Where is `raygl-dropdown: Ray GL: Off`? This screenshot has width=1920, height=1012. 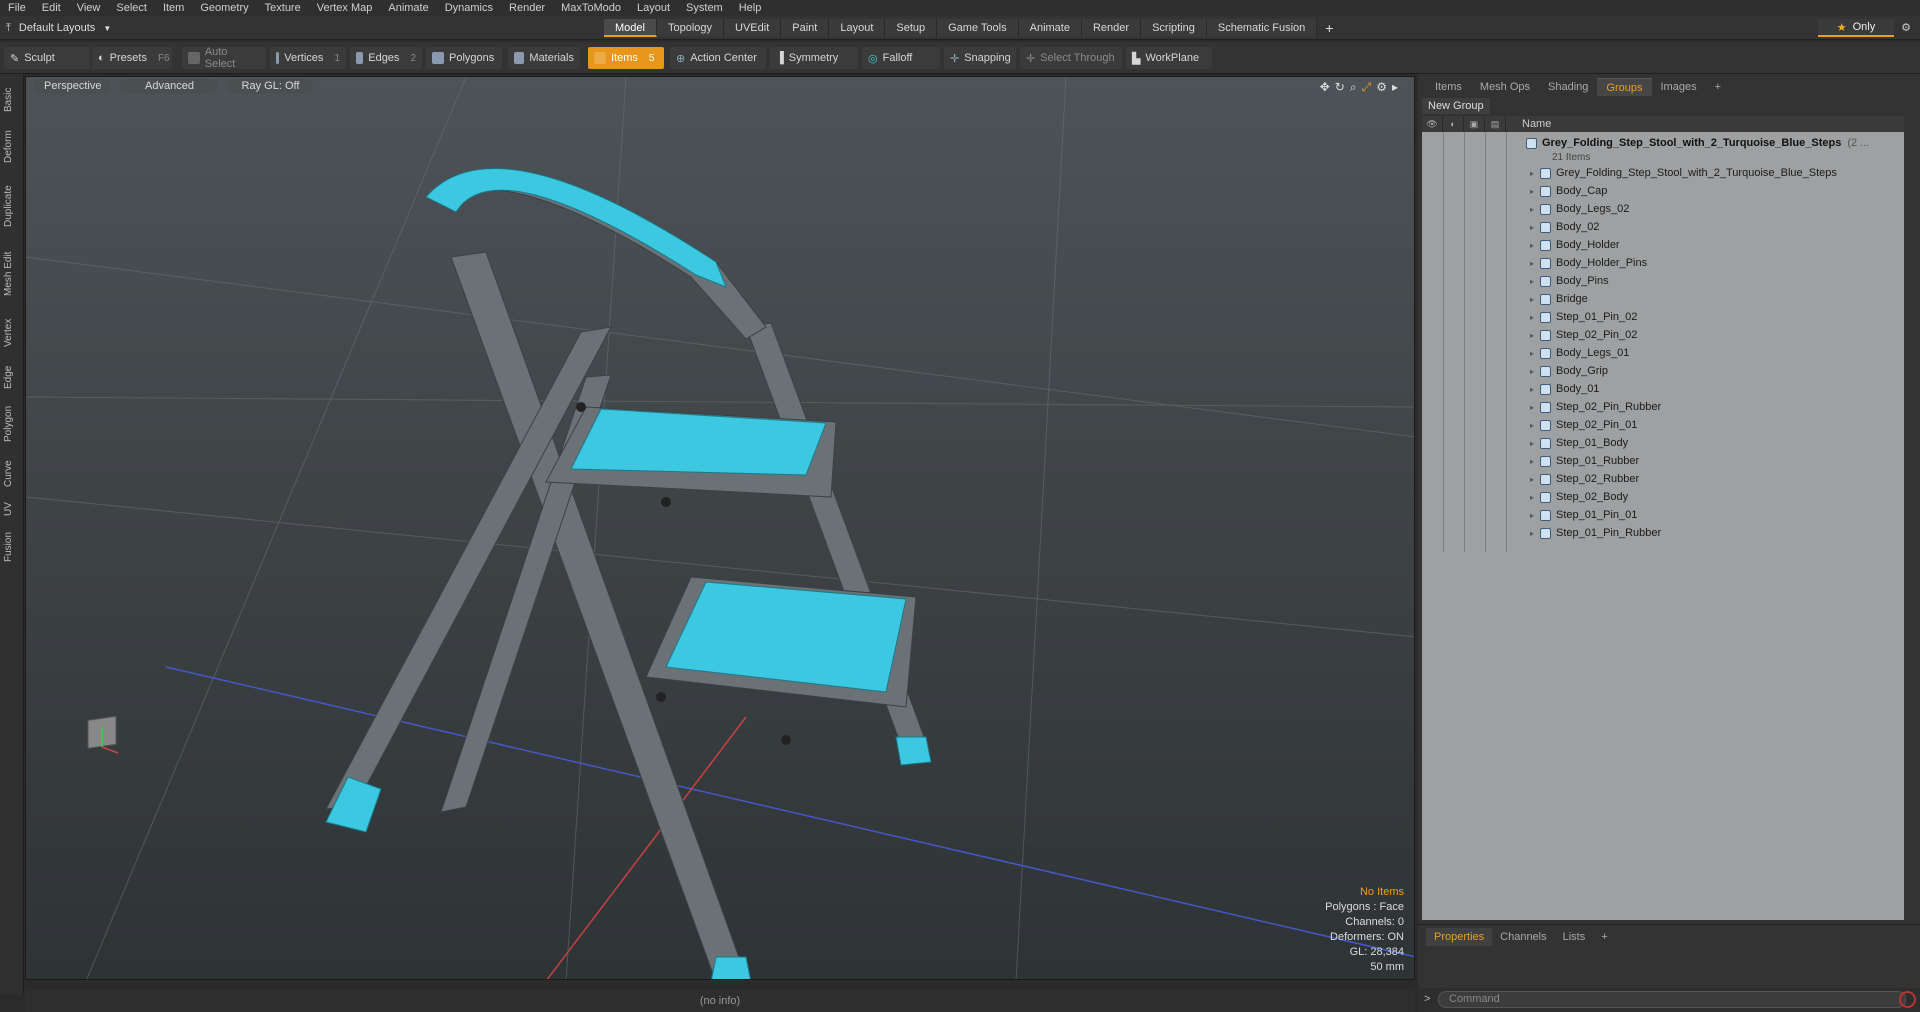
raygl-dropdown: Ray GL: Off is located at coordinates (270, 86).